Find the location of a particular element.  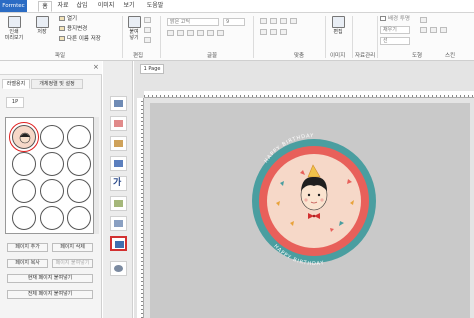

underline-icon is located at coordinates (190, 33).